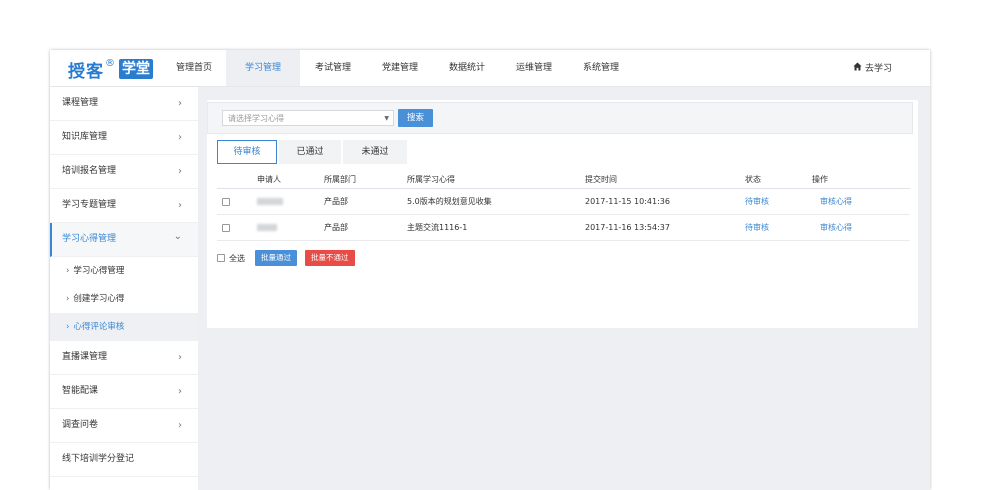 The height and width of the screenshot is (490, 981). Describe the element at coordinates (859, 67) in the screenshot. I see `home-icon` at that location.